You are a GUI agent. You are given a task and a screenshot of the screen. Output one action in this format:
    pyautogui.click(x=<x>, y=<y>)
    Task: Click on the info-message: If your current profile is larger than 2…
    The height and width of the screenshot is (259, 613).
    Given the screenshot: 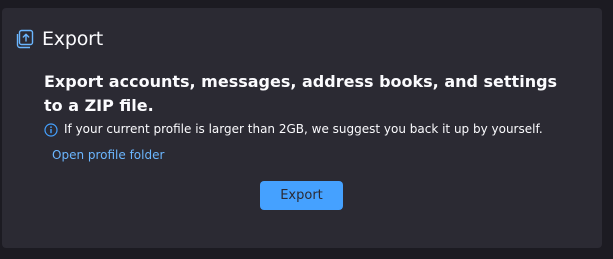 What is the action you would take?
    pyautogui.click(x=293, y=129)
    